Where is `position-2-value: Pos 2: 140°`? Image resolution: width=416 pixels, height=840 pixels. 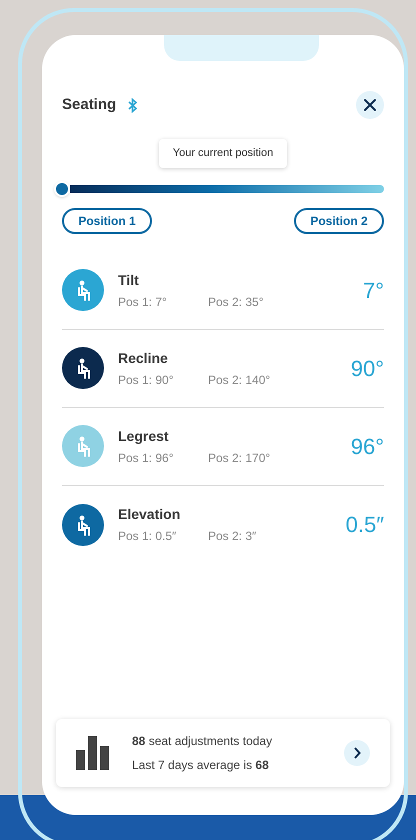 position-2-value: Pos 2: 140° is located at coordinates (239, 380).